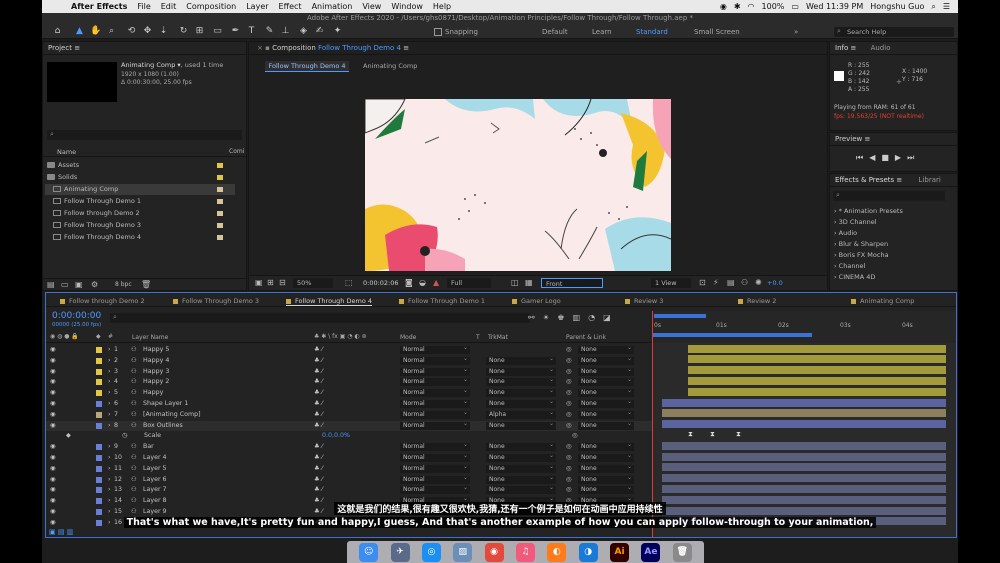  I want to click on project-item: Solids, so click(140, 177).